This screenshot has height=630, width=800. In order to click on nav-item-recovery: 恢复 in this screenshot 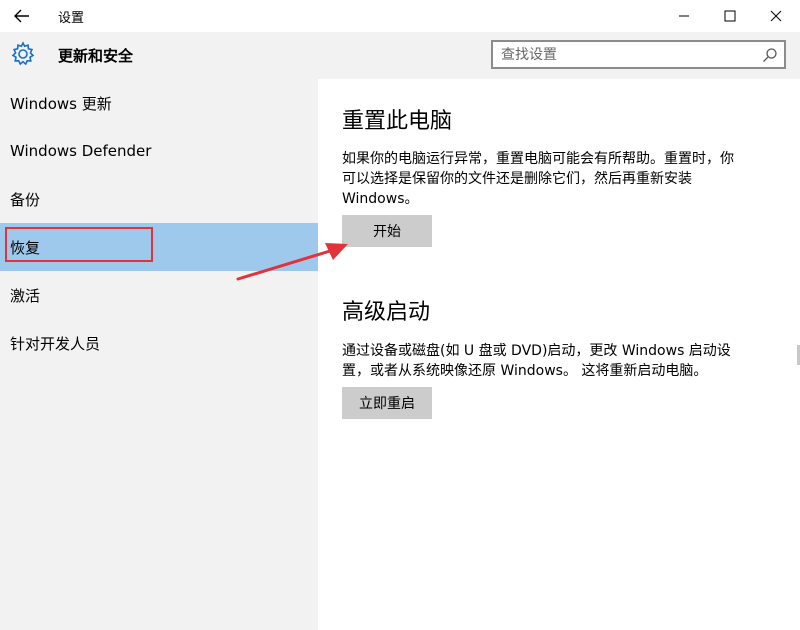, I will do `click(159, 247)`.